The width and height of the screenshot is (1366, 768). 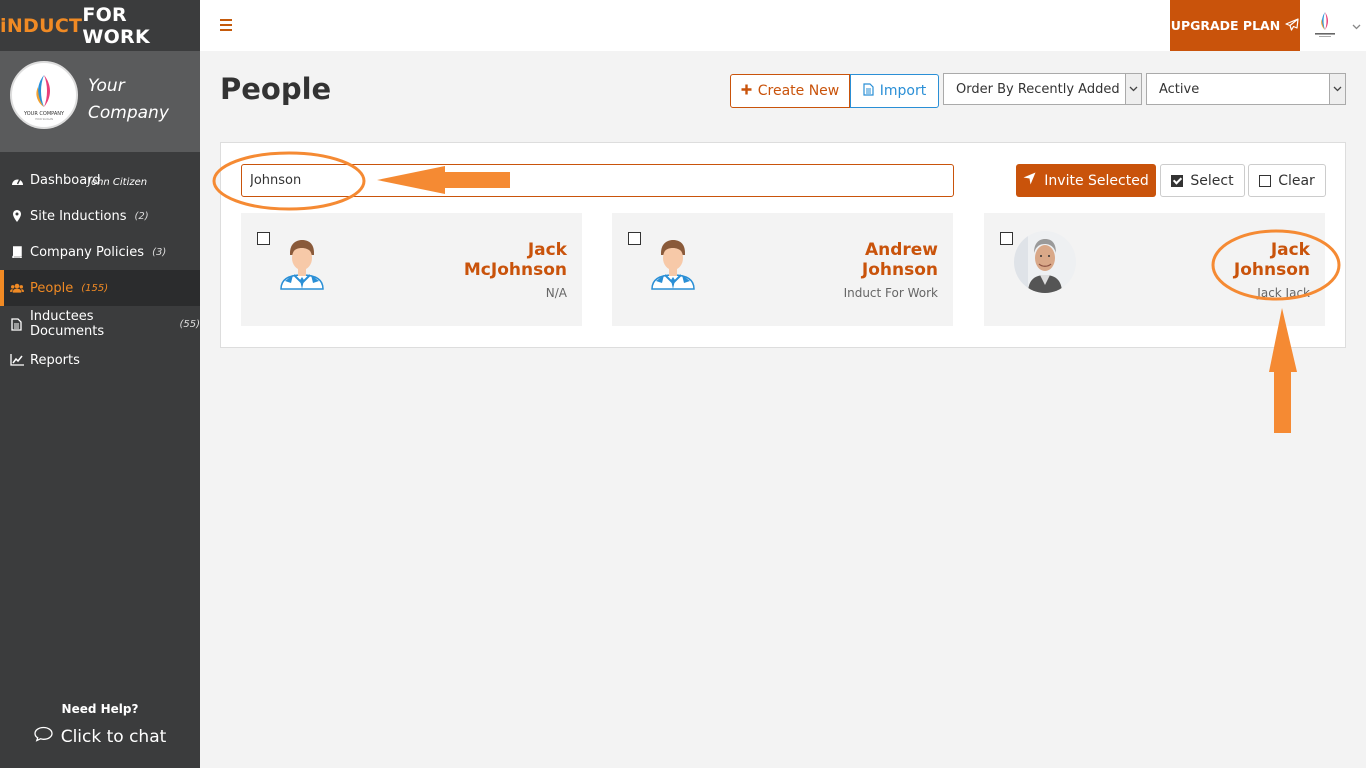 I want to click on svg-text: YOUR SLOGAN, so click(x=44, y=119).